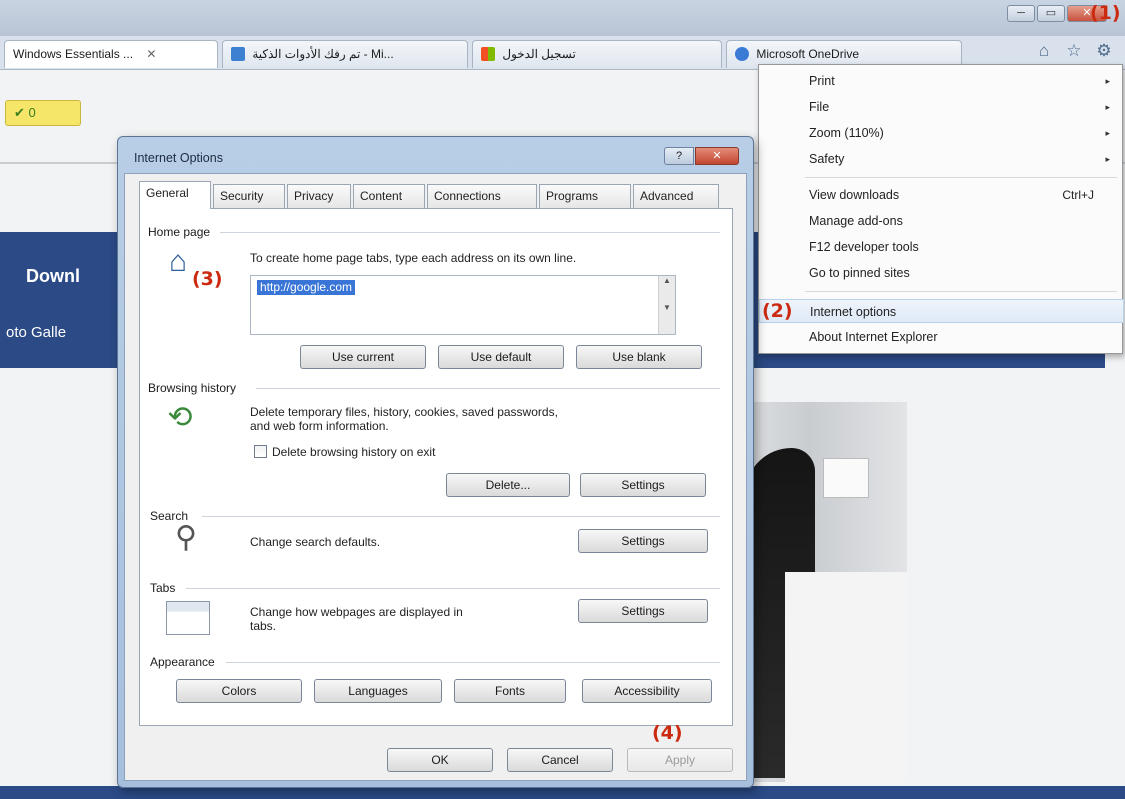 Image resolution: width=1125 pixels, height=799 pixels. I want to click on browser-title-bar: ─ ▭ ✕, so click(562, 18).